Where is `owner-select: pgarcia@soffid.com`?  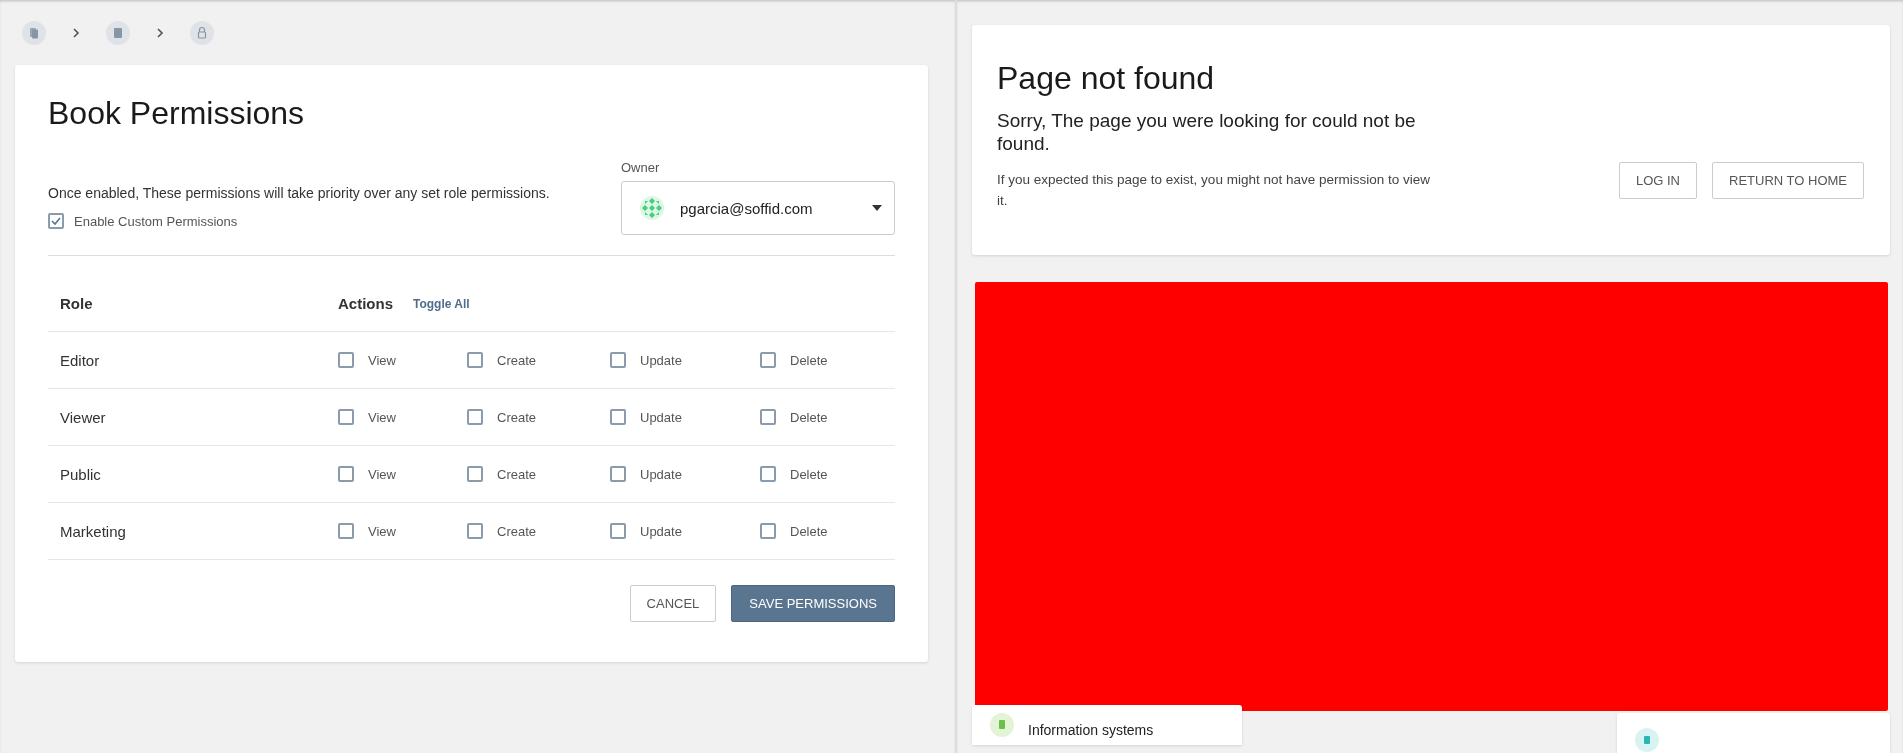 owner-select: pgarcia@soffid.com is located at coordinates (758, 208).